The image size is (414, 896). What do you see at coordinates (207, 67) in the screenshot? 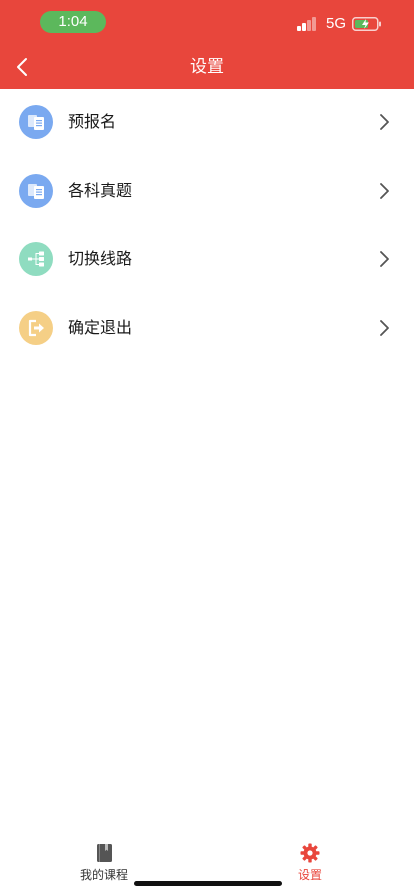
I see `page-title: 设置` at bounding box center [207, 67].